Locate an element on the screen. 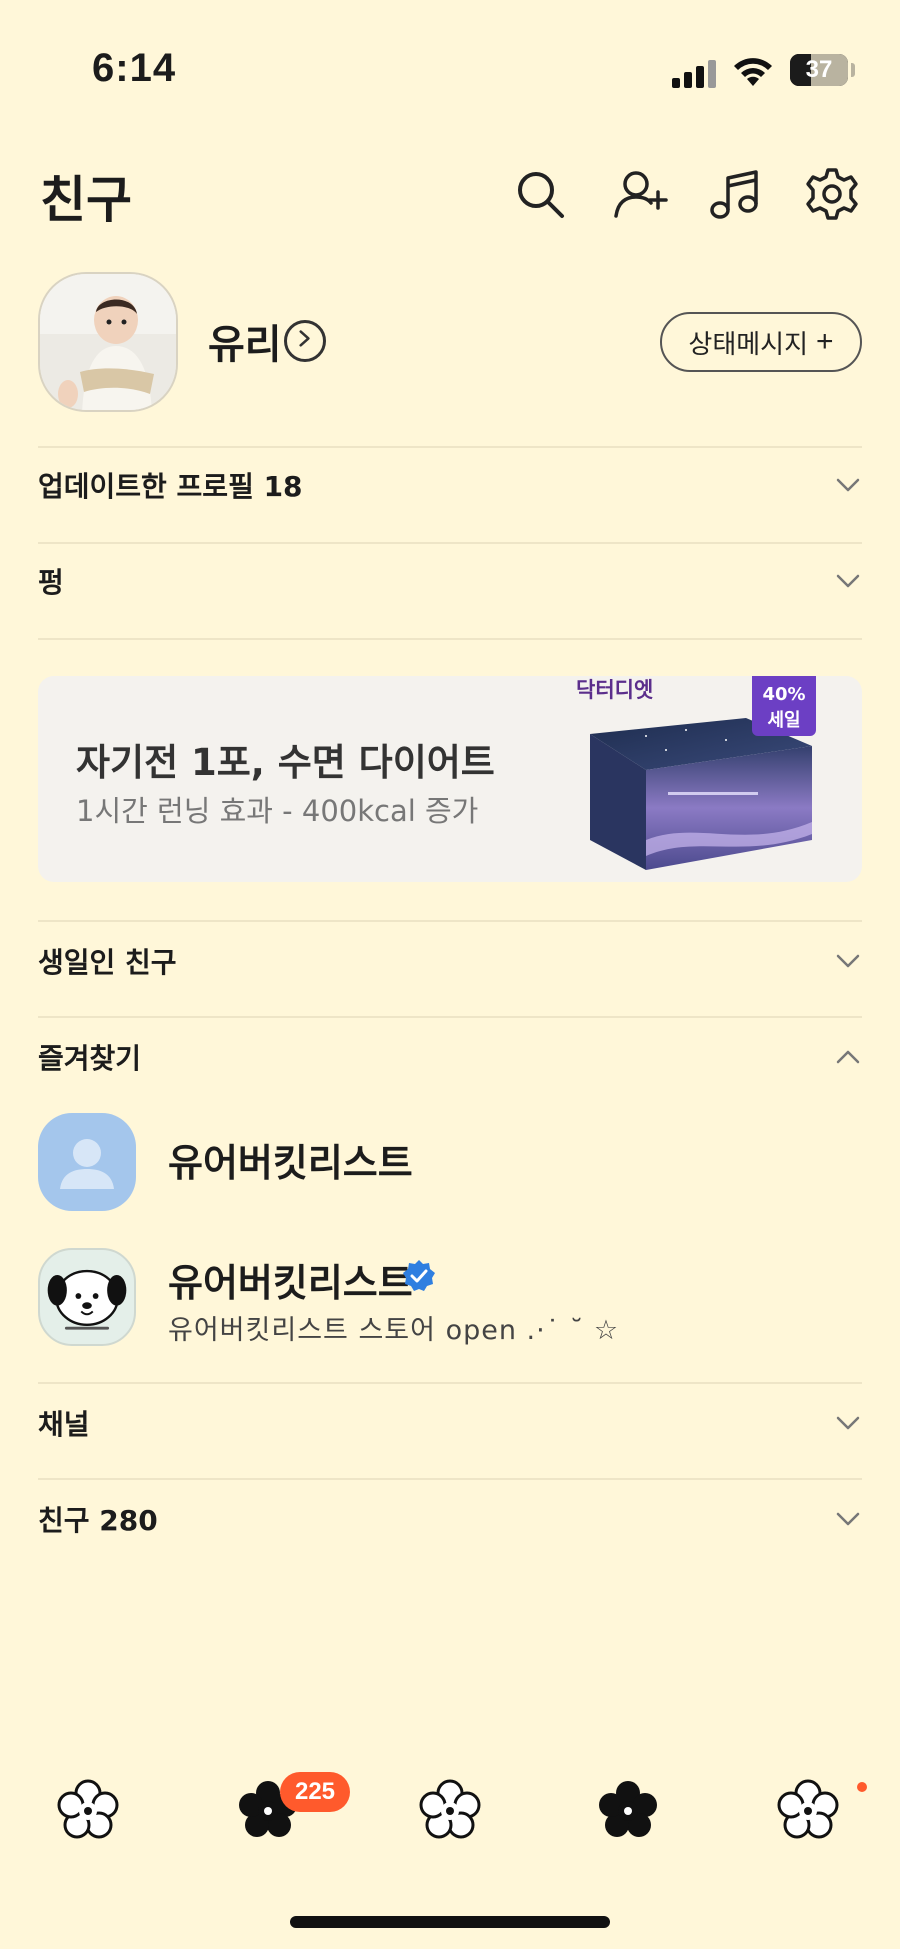  ad-title: 자기전 1포, 수면 다이어트 is located at coordinates (285, 762).